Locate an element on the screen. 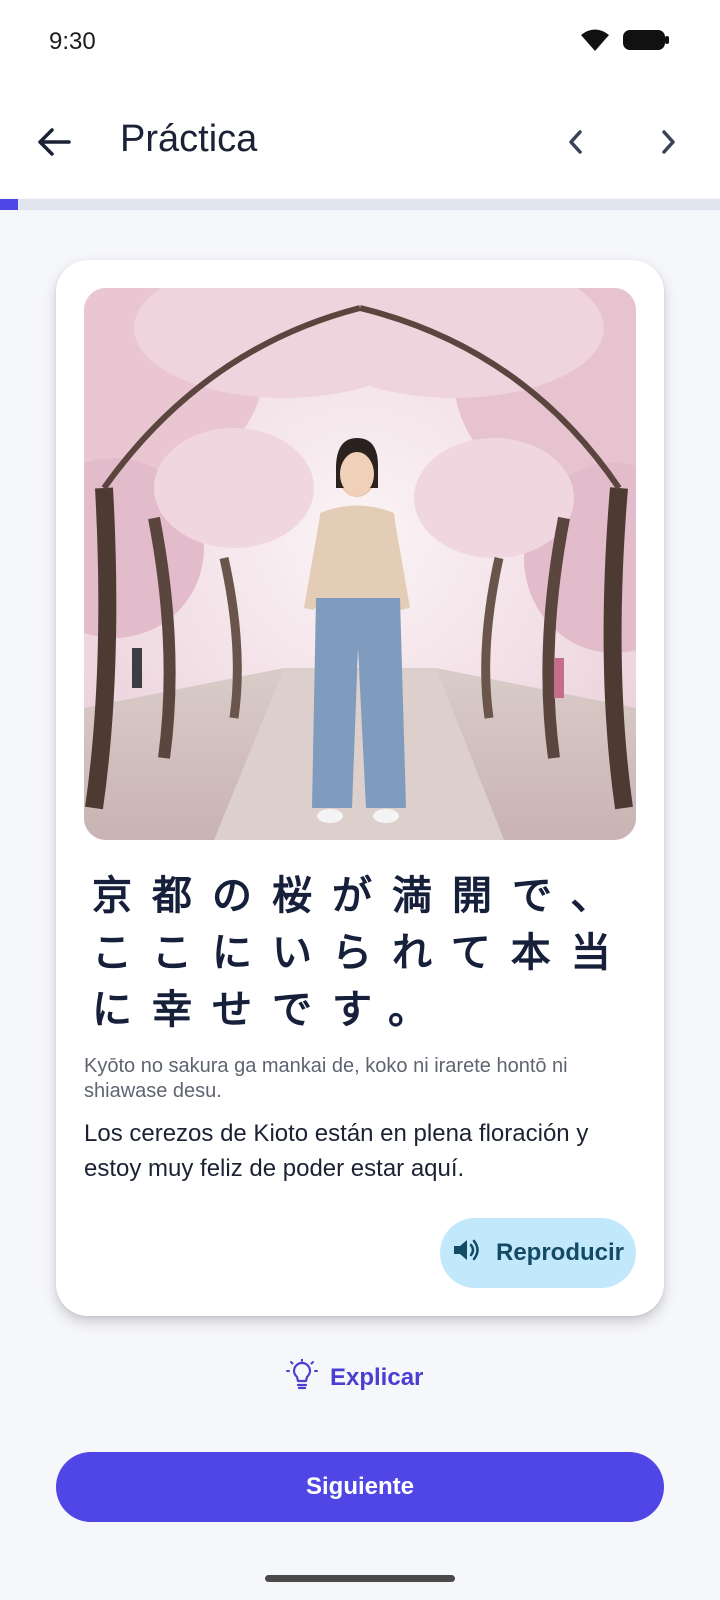 This screenshot has height=1600, width=720. play-label: Reproducir is located at coordinates (559, 1252).